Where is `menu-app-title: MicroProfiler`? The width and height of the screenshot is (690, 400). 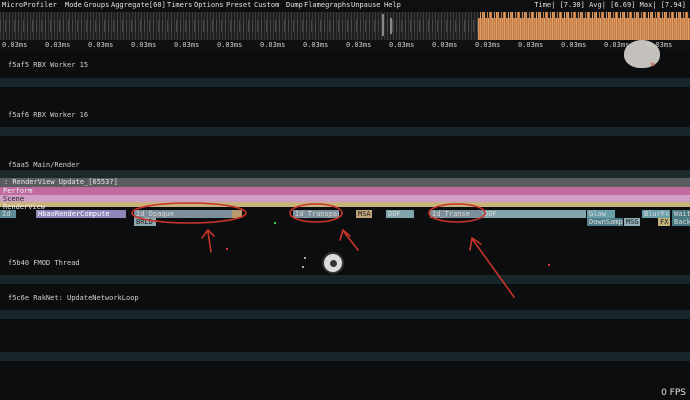
menu-app-title: MicroProfiler is located at coordinates (29, 5).